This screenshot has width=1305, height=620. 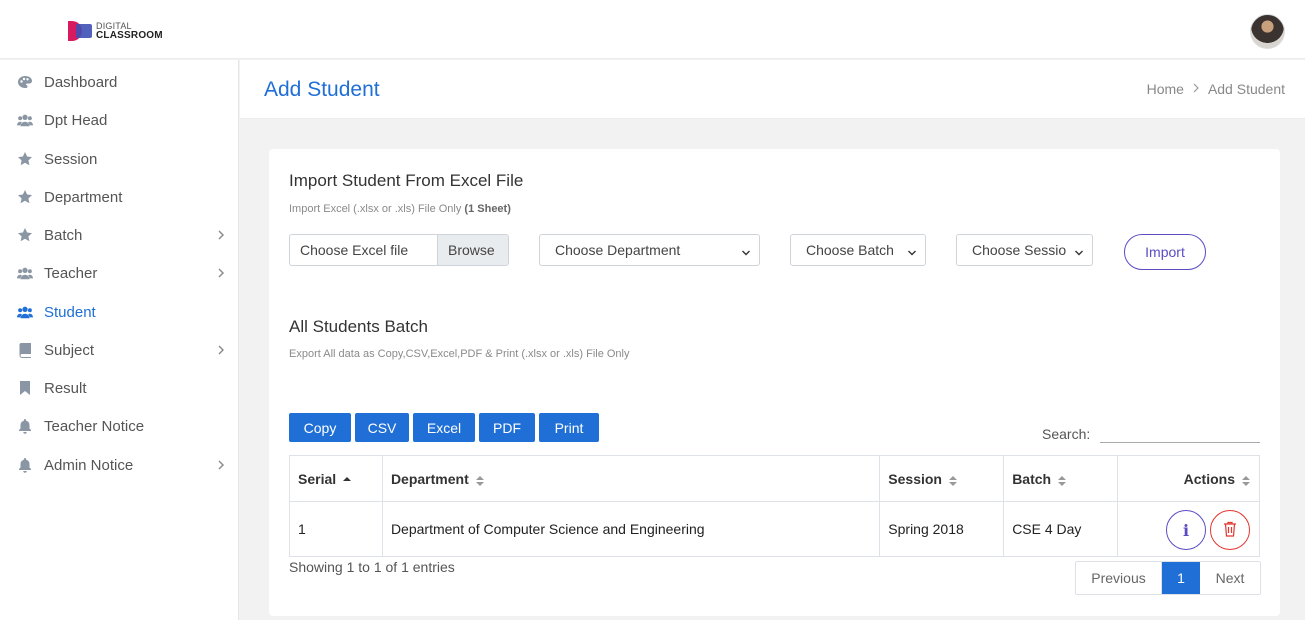 I want to click on sidebar-item-subject: Subject, so click(x=119, y=350).